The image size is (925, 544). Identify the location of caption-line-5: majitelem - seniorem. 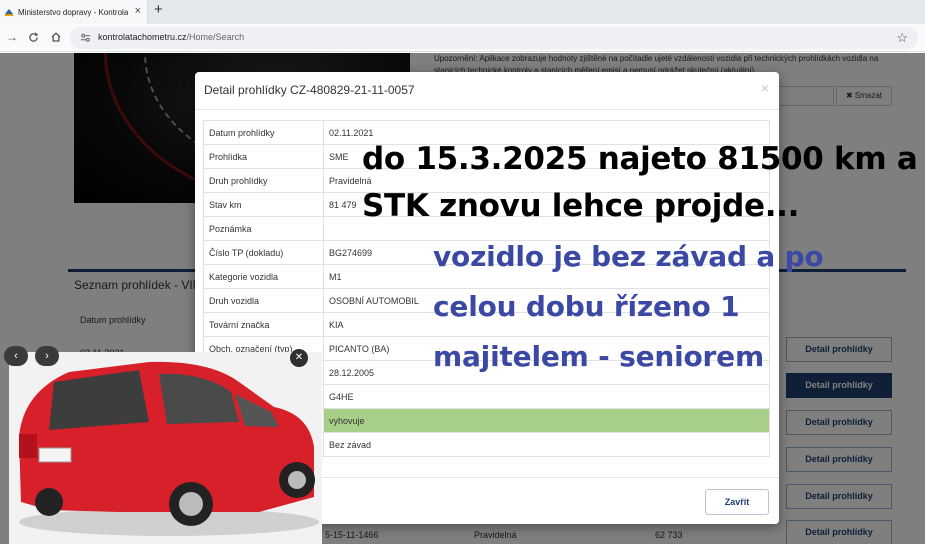
(598, 356).